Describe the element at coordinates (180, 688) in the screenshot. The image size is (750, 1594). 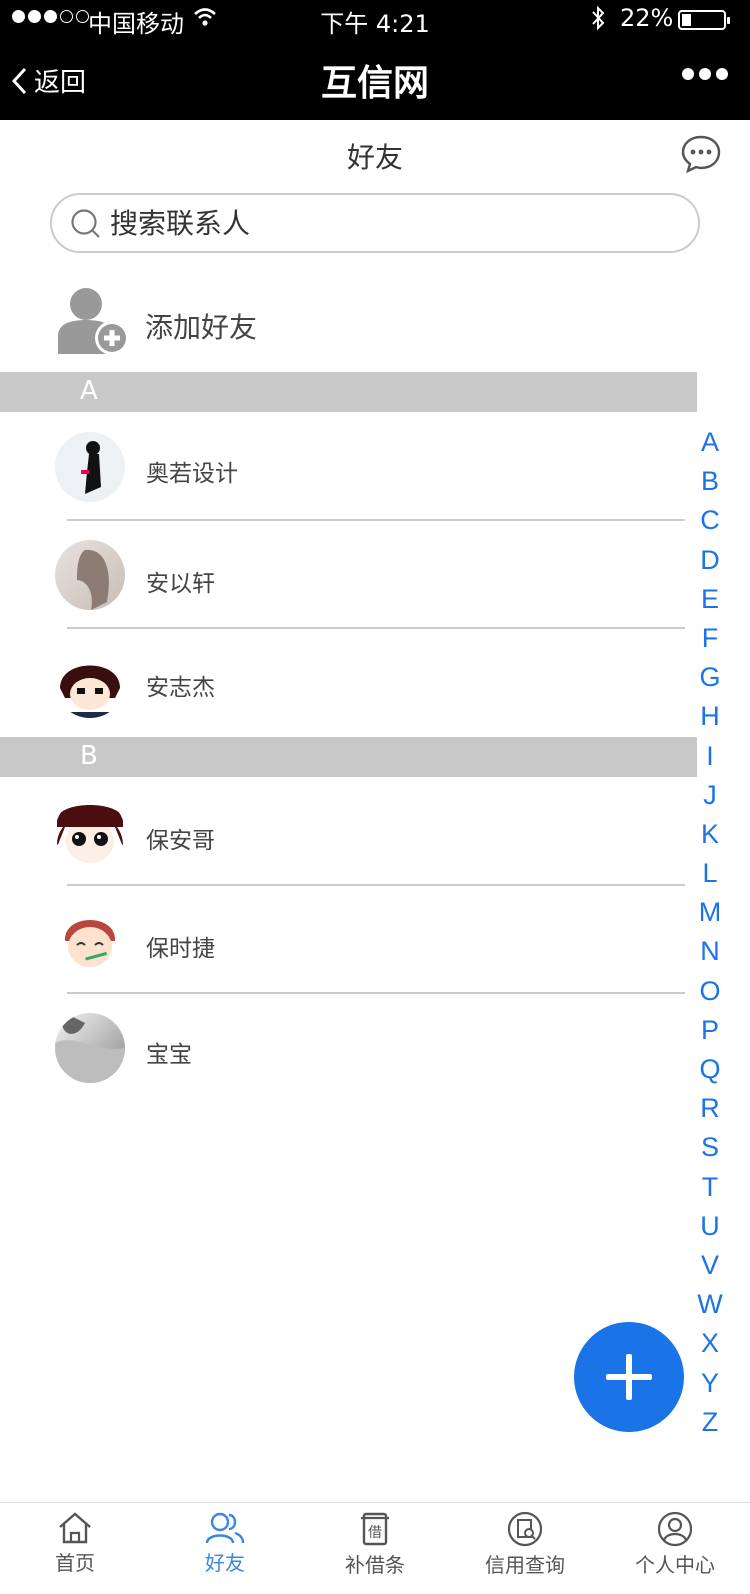
I see `contact-name: 安志杰` at that location.